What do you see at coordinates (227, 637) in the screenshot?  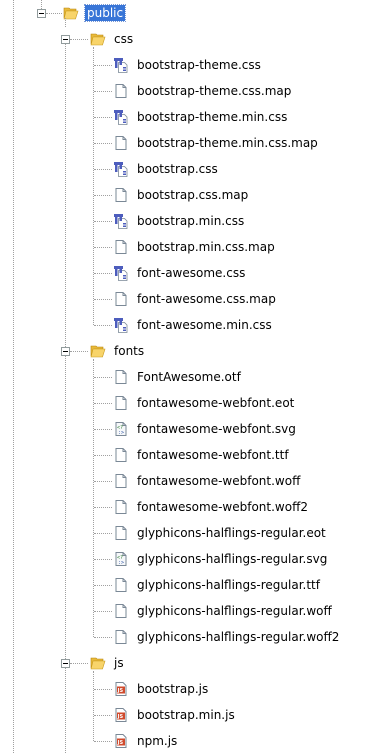 I see `file-node: glyphicons-halflings-regular.woff2` at bounding box center [227, 637].